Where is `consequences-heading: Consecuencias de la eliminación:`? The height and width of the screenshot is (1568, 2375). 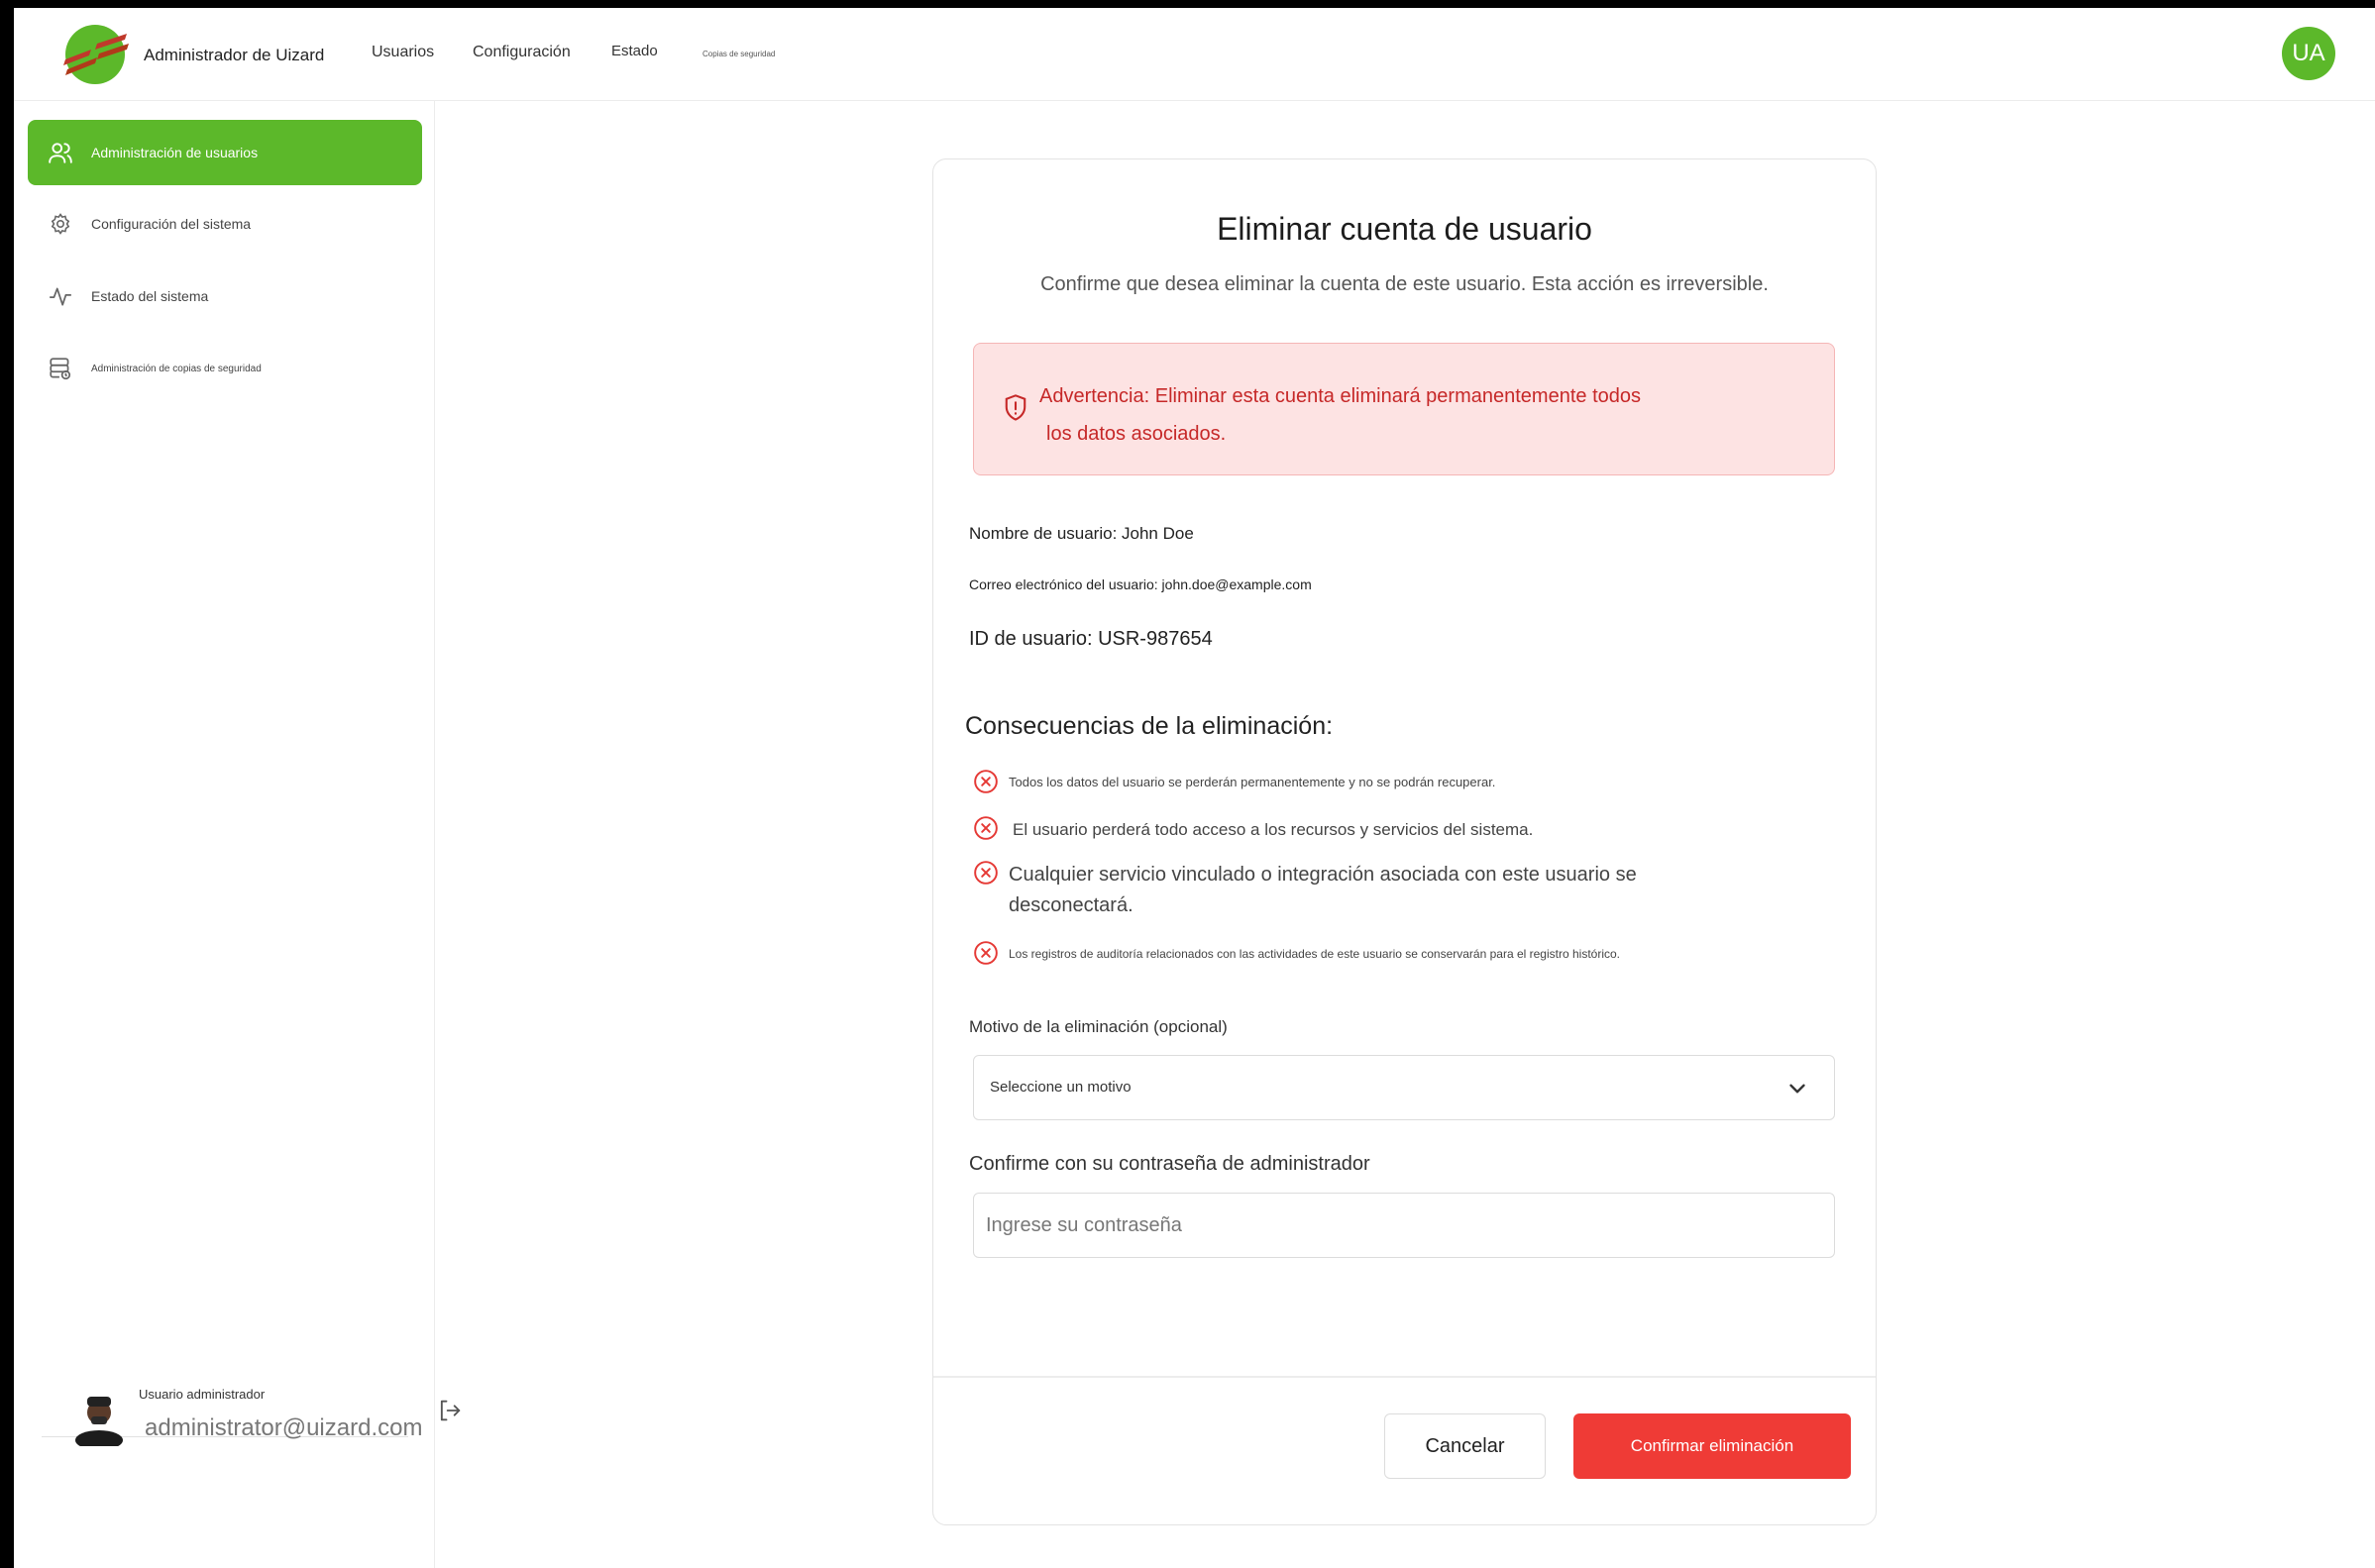
consequences-heading: Consecuencias de la eliminación: is located at coordinates (1149, 726).